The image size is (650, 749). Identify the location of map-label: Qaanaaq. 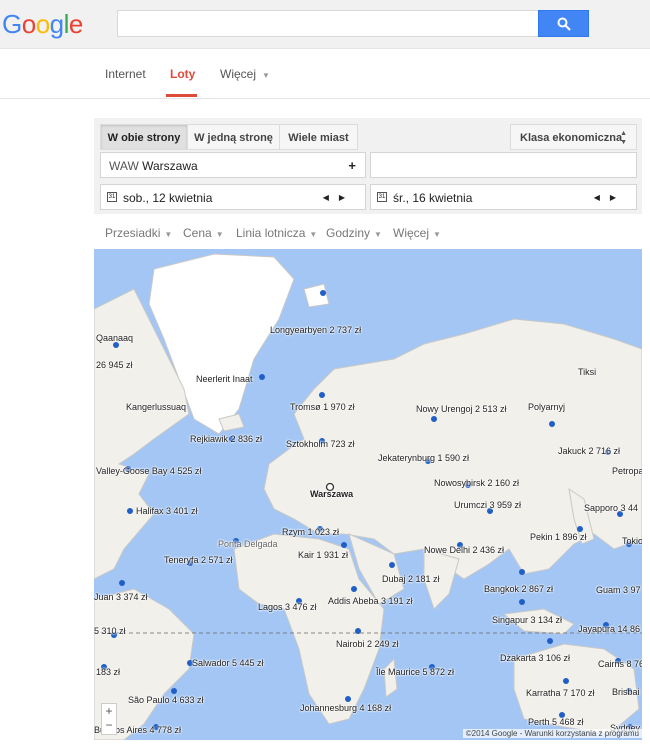
(114, 338).